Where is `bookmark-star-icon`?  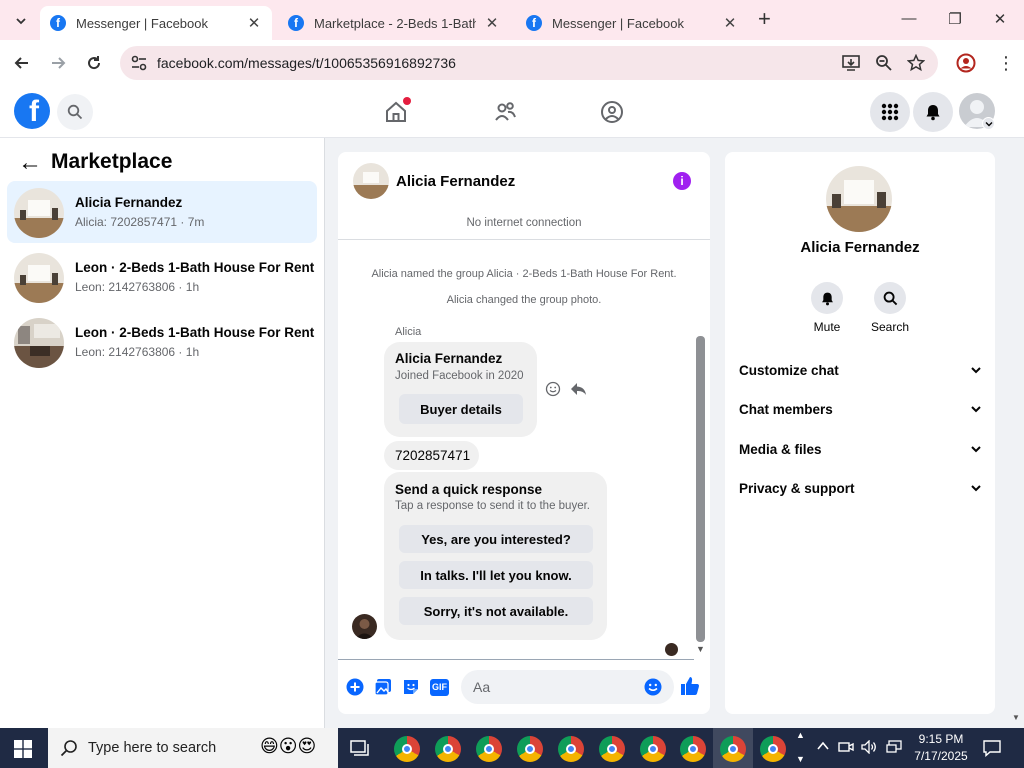
bookmark-star-icon is located at coordinates (916, 63).